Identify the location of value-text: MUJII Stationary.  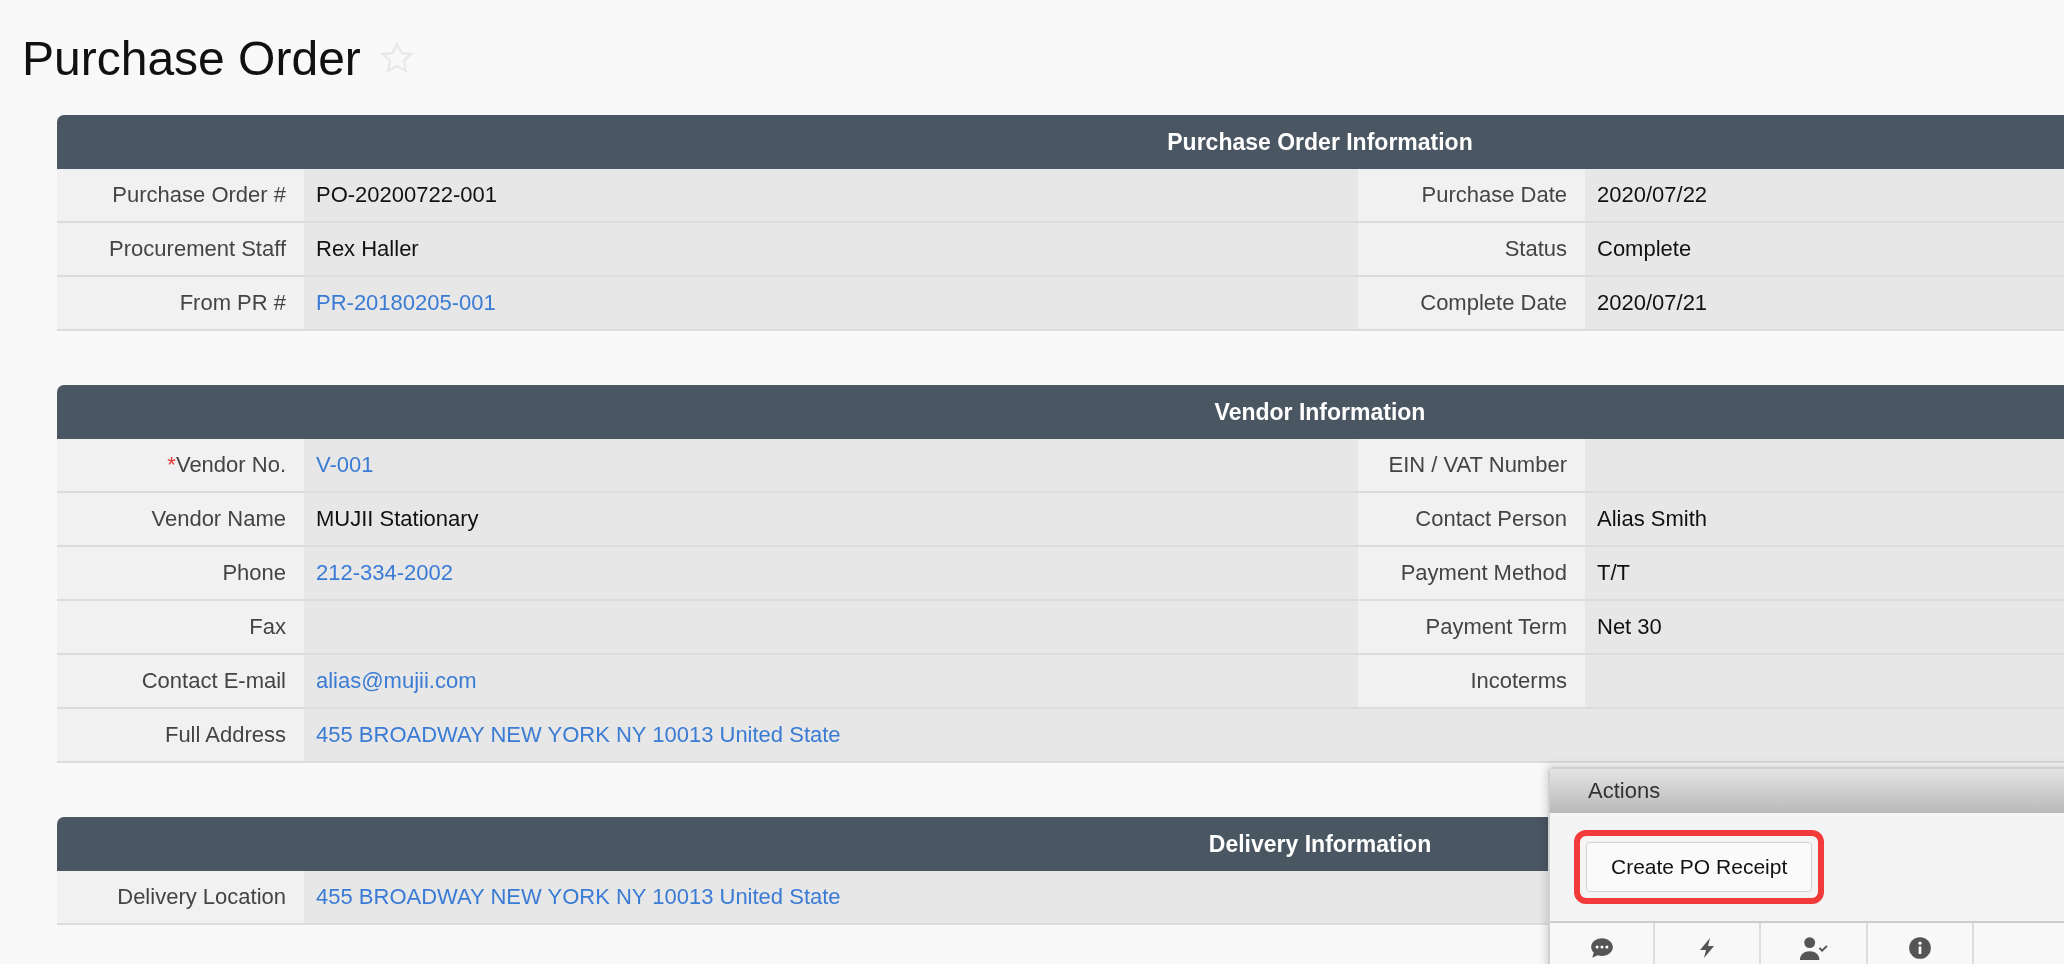
(397, 519).